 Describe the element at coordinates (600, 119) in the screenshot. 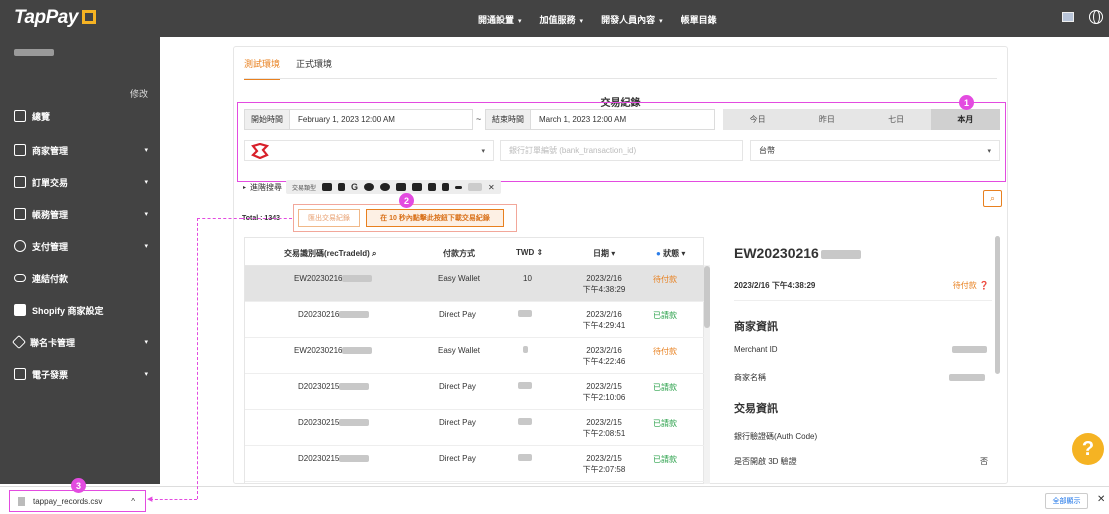

I see `end-time-field: 結束時間 March 1, 2023 12:00 AM` at that location.